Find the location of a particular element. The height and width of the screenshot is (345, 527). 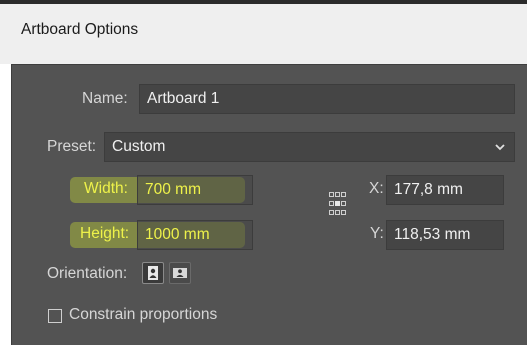

reference-point-icon is located at coordinates (338, 206).